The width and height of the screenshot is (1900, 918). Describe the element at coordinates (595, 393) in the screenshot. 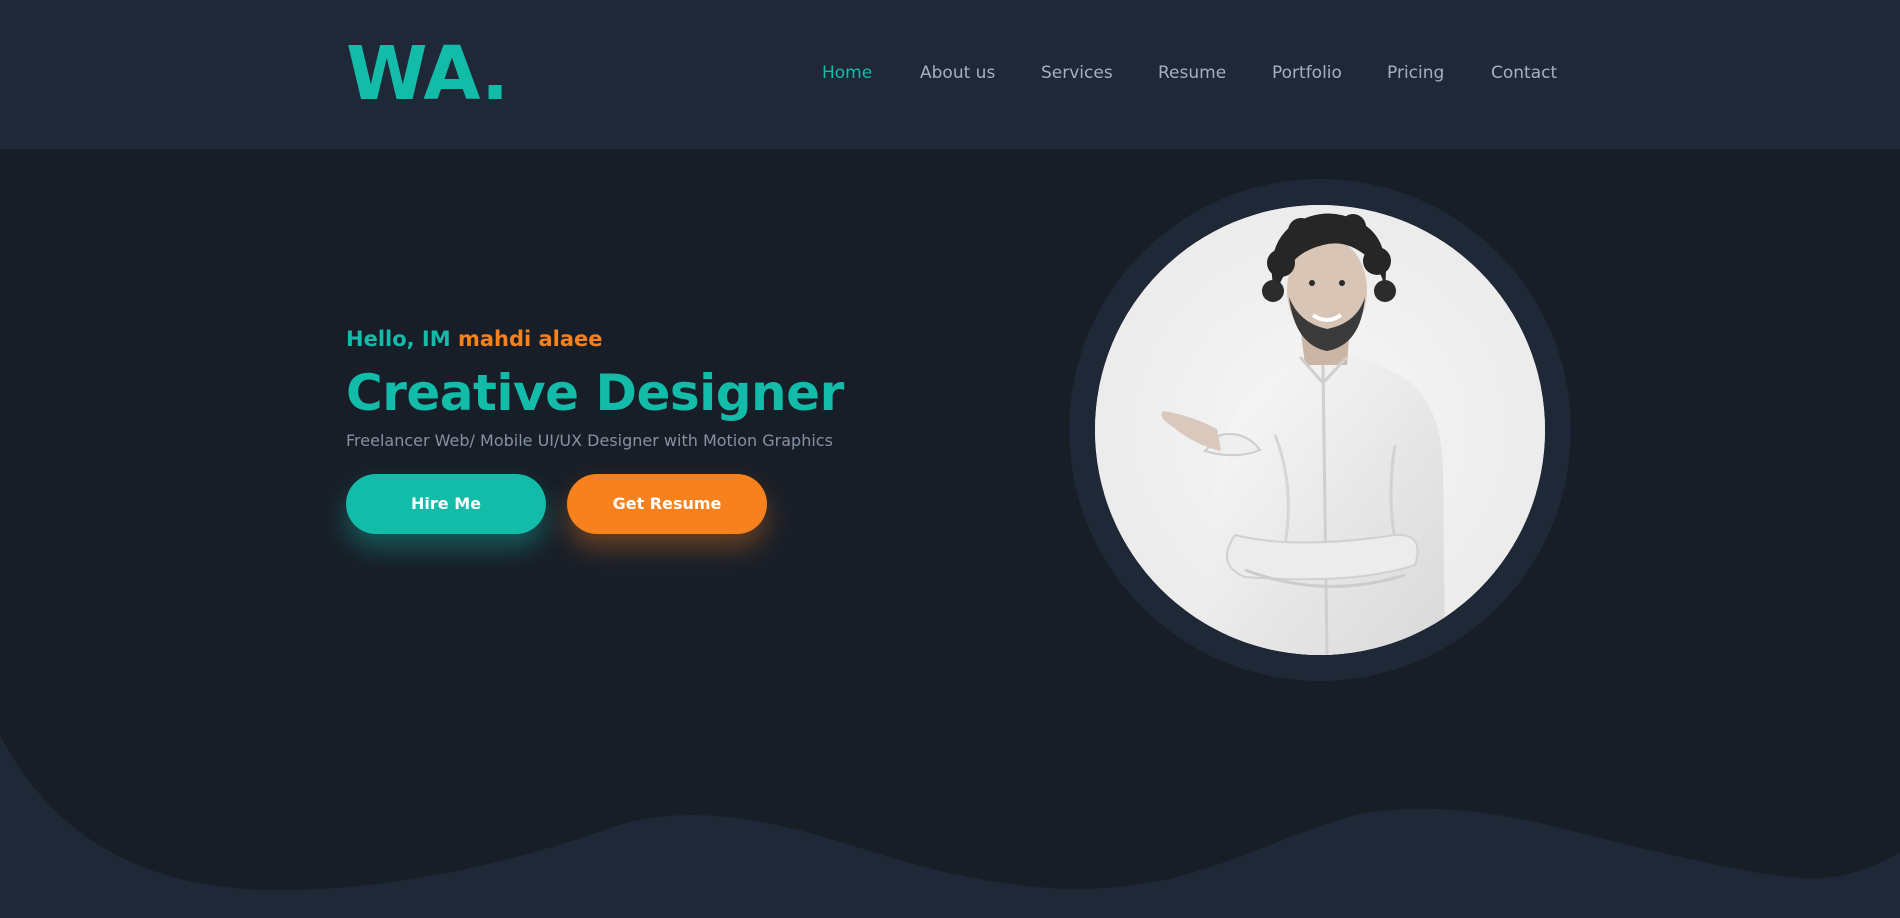

I see `hero-title: Creative Designer` at that location.